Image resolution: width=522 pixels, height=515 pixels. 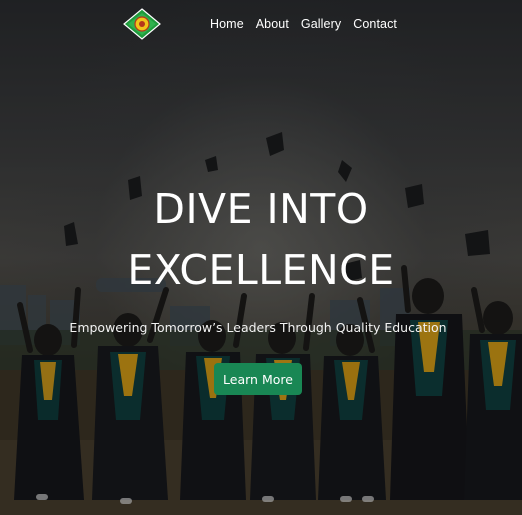 I want to click on learn-more-button: Learn More, so click(x=258, y=379).